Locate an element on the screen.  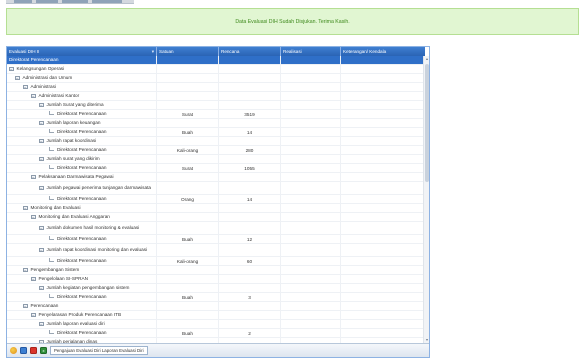
tree-node-row: − Kelangsungan Operasi is located at coordinates (216, 69).